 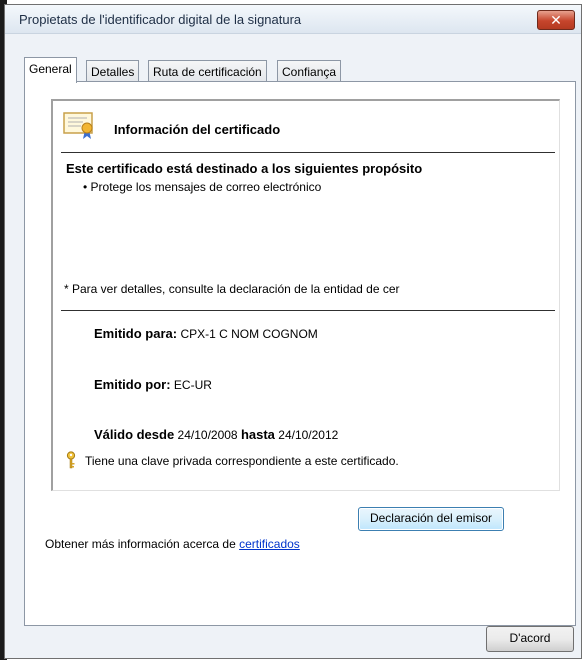 I want to click on issued-by-row: Emitido por: EC-UR, so click(x=153, y=384).